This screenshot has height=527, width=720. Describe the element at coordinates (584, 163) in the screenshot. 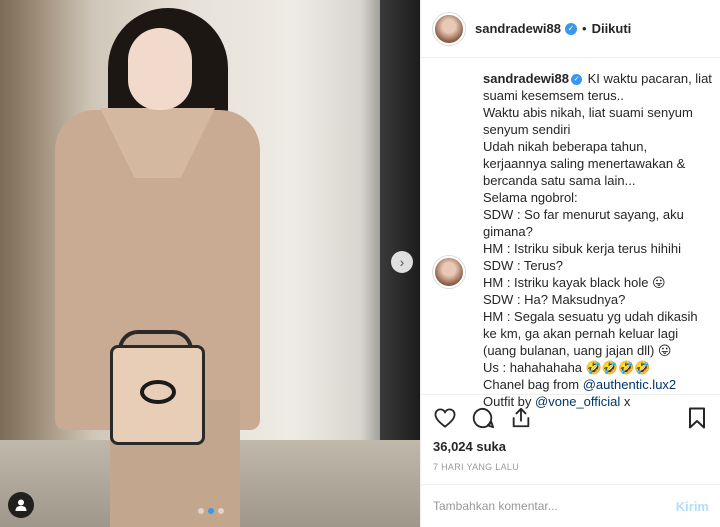

I see `caption-line-5: kerjaannya saling menertawakan &` at that location.